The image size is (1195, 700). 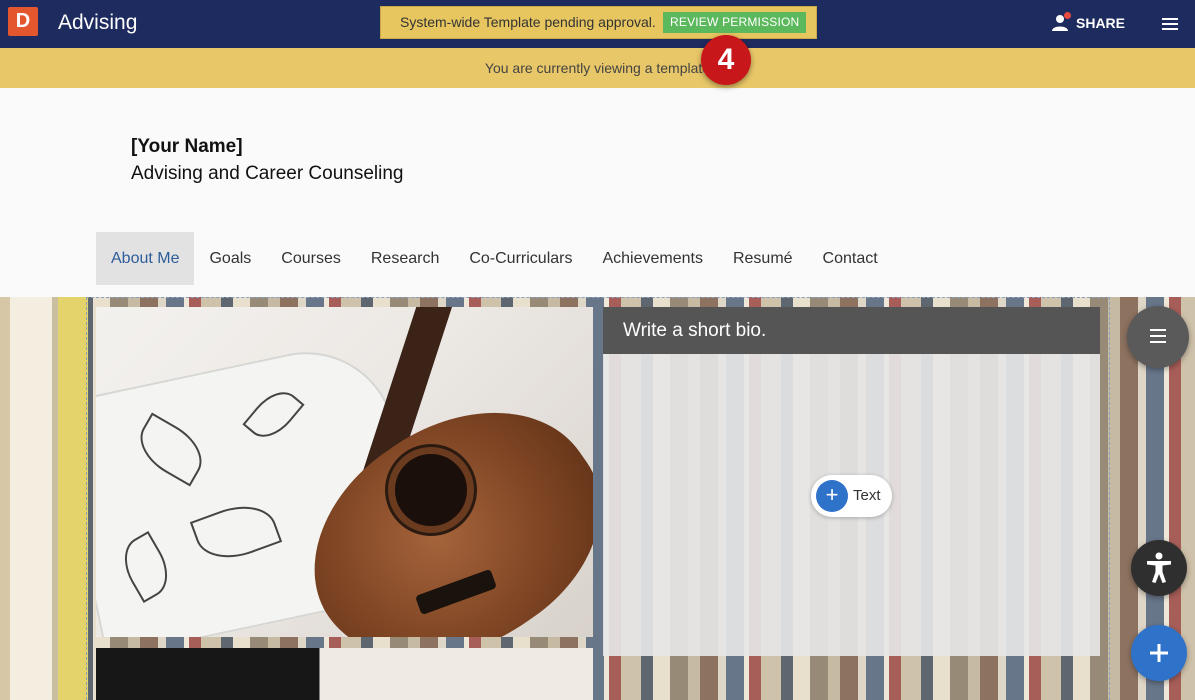 I want to click on guitar-sound-hole, so click(x=431, y=490).